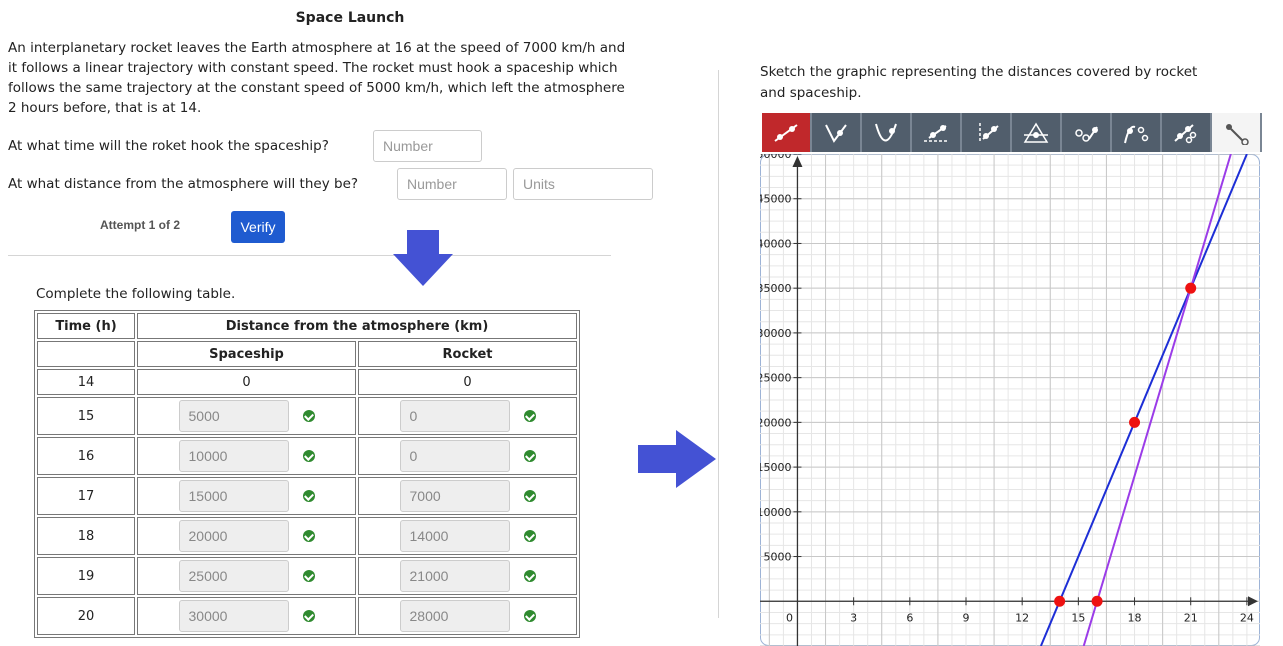 The image size is (1283, 646). I want to click on curve-tool-button, so click(1137, 132).